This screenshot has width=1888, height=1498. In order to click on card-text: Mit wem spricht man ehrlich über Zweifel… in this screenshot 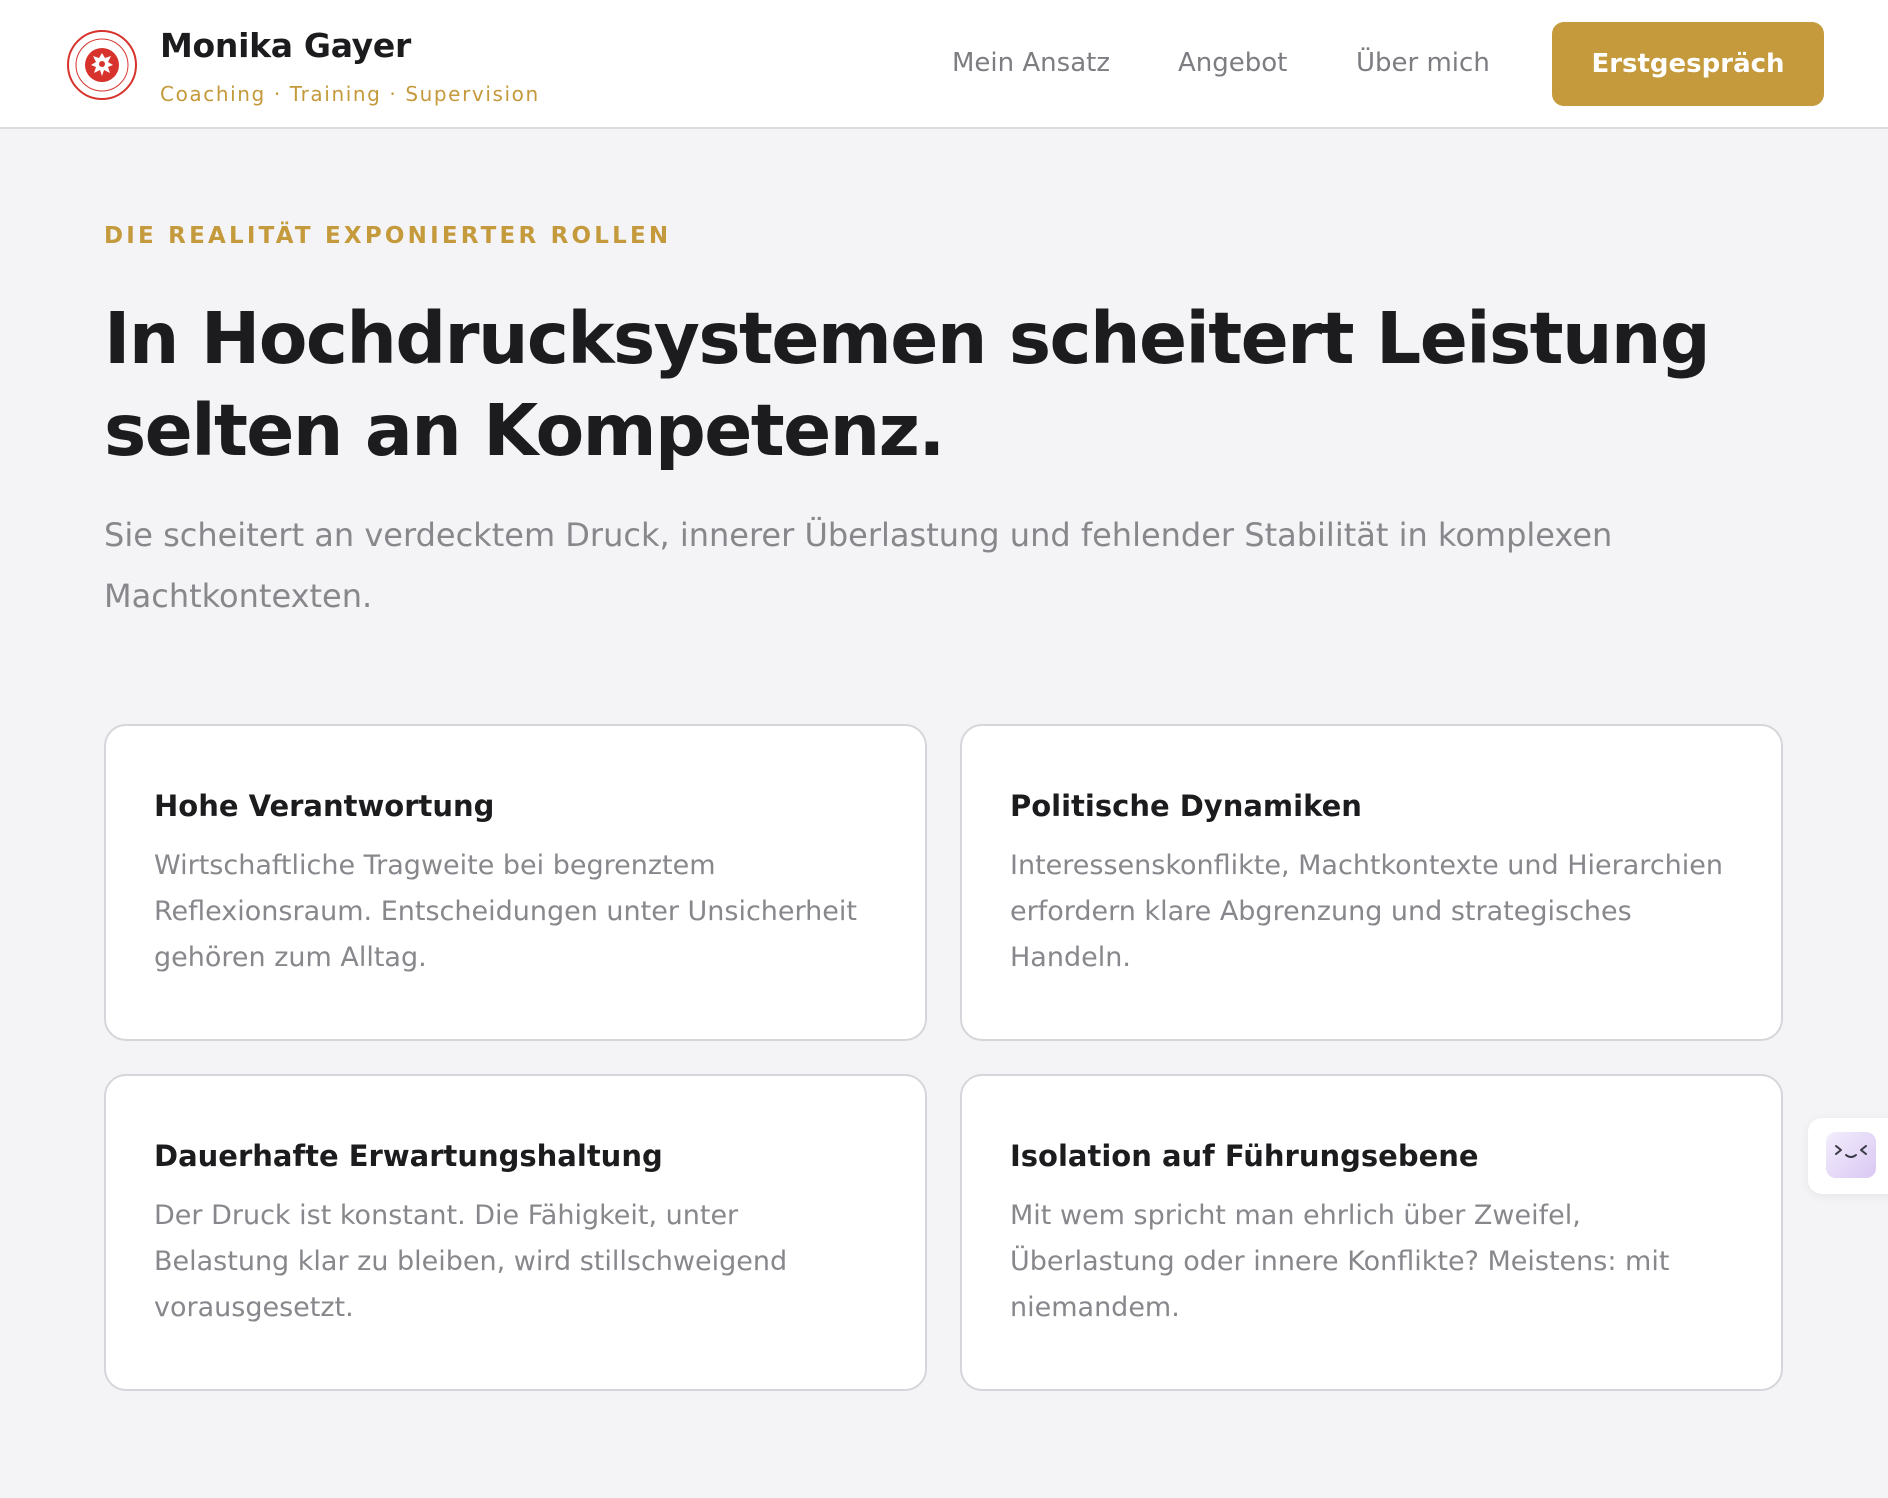, I will do `click(1340, 1261)`.